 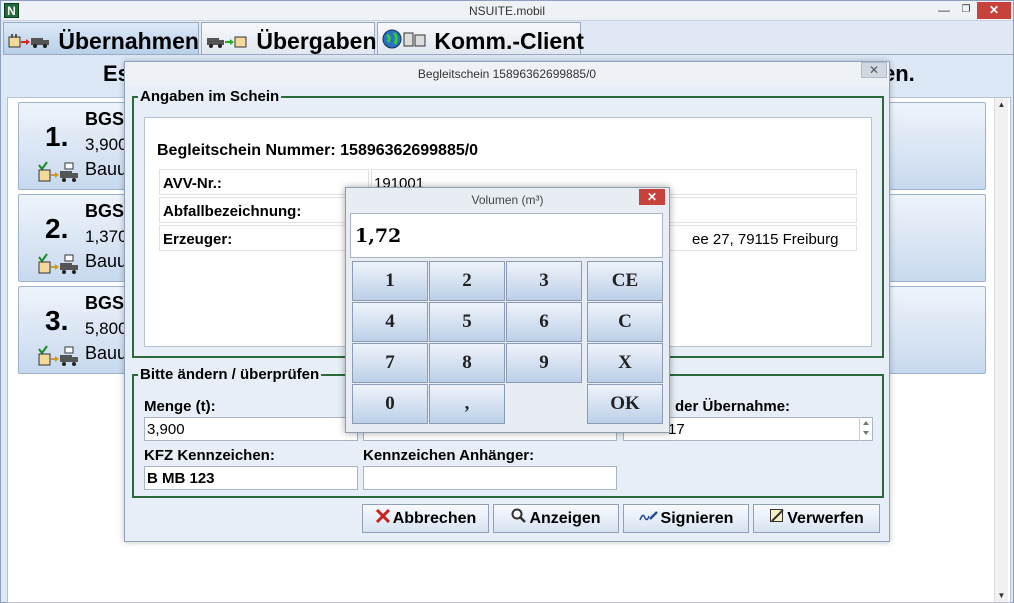 What do you see at coordinates (209, 455) in the screenshot?
I see `kfz-label: KFZ Kennzeichen:` at bounding box center [209, 455].